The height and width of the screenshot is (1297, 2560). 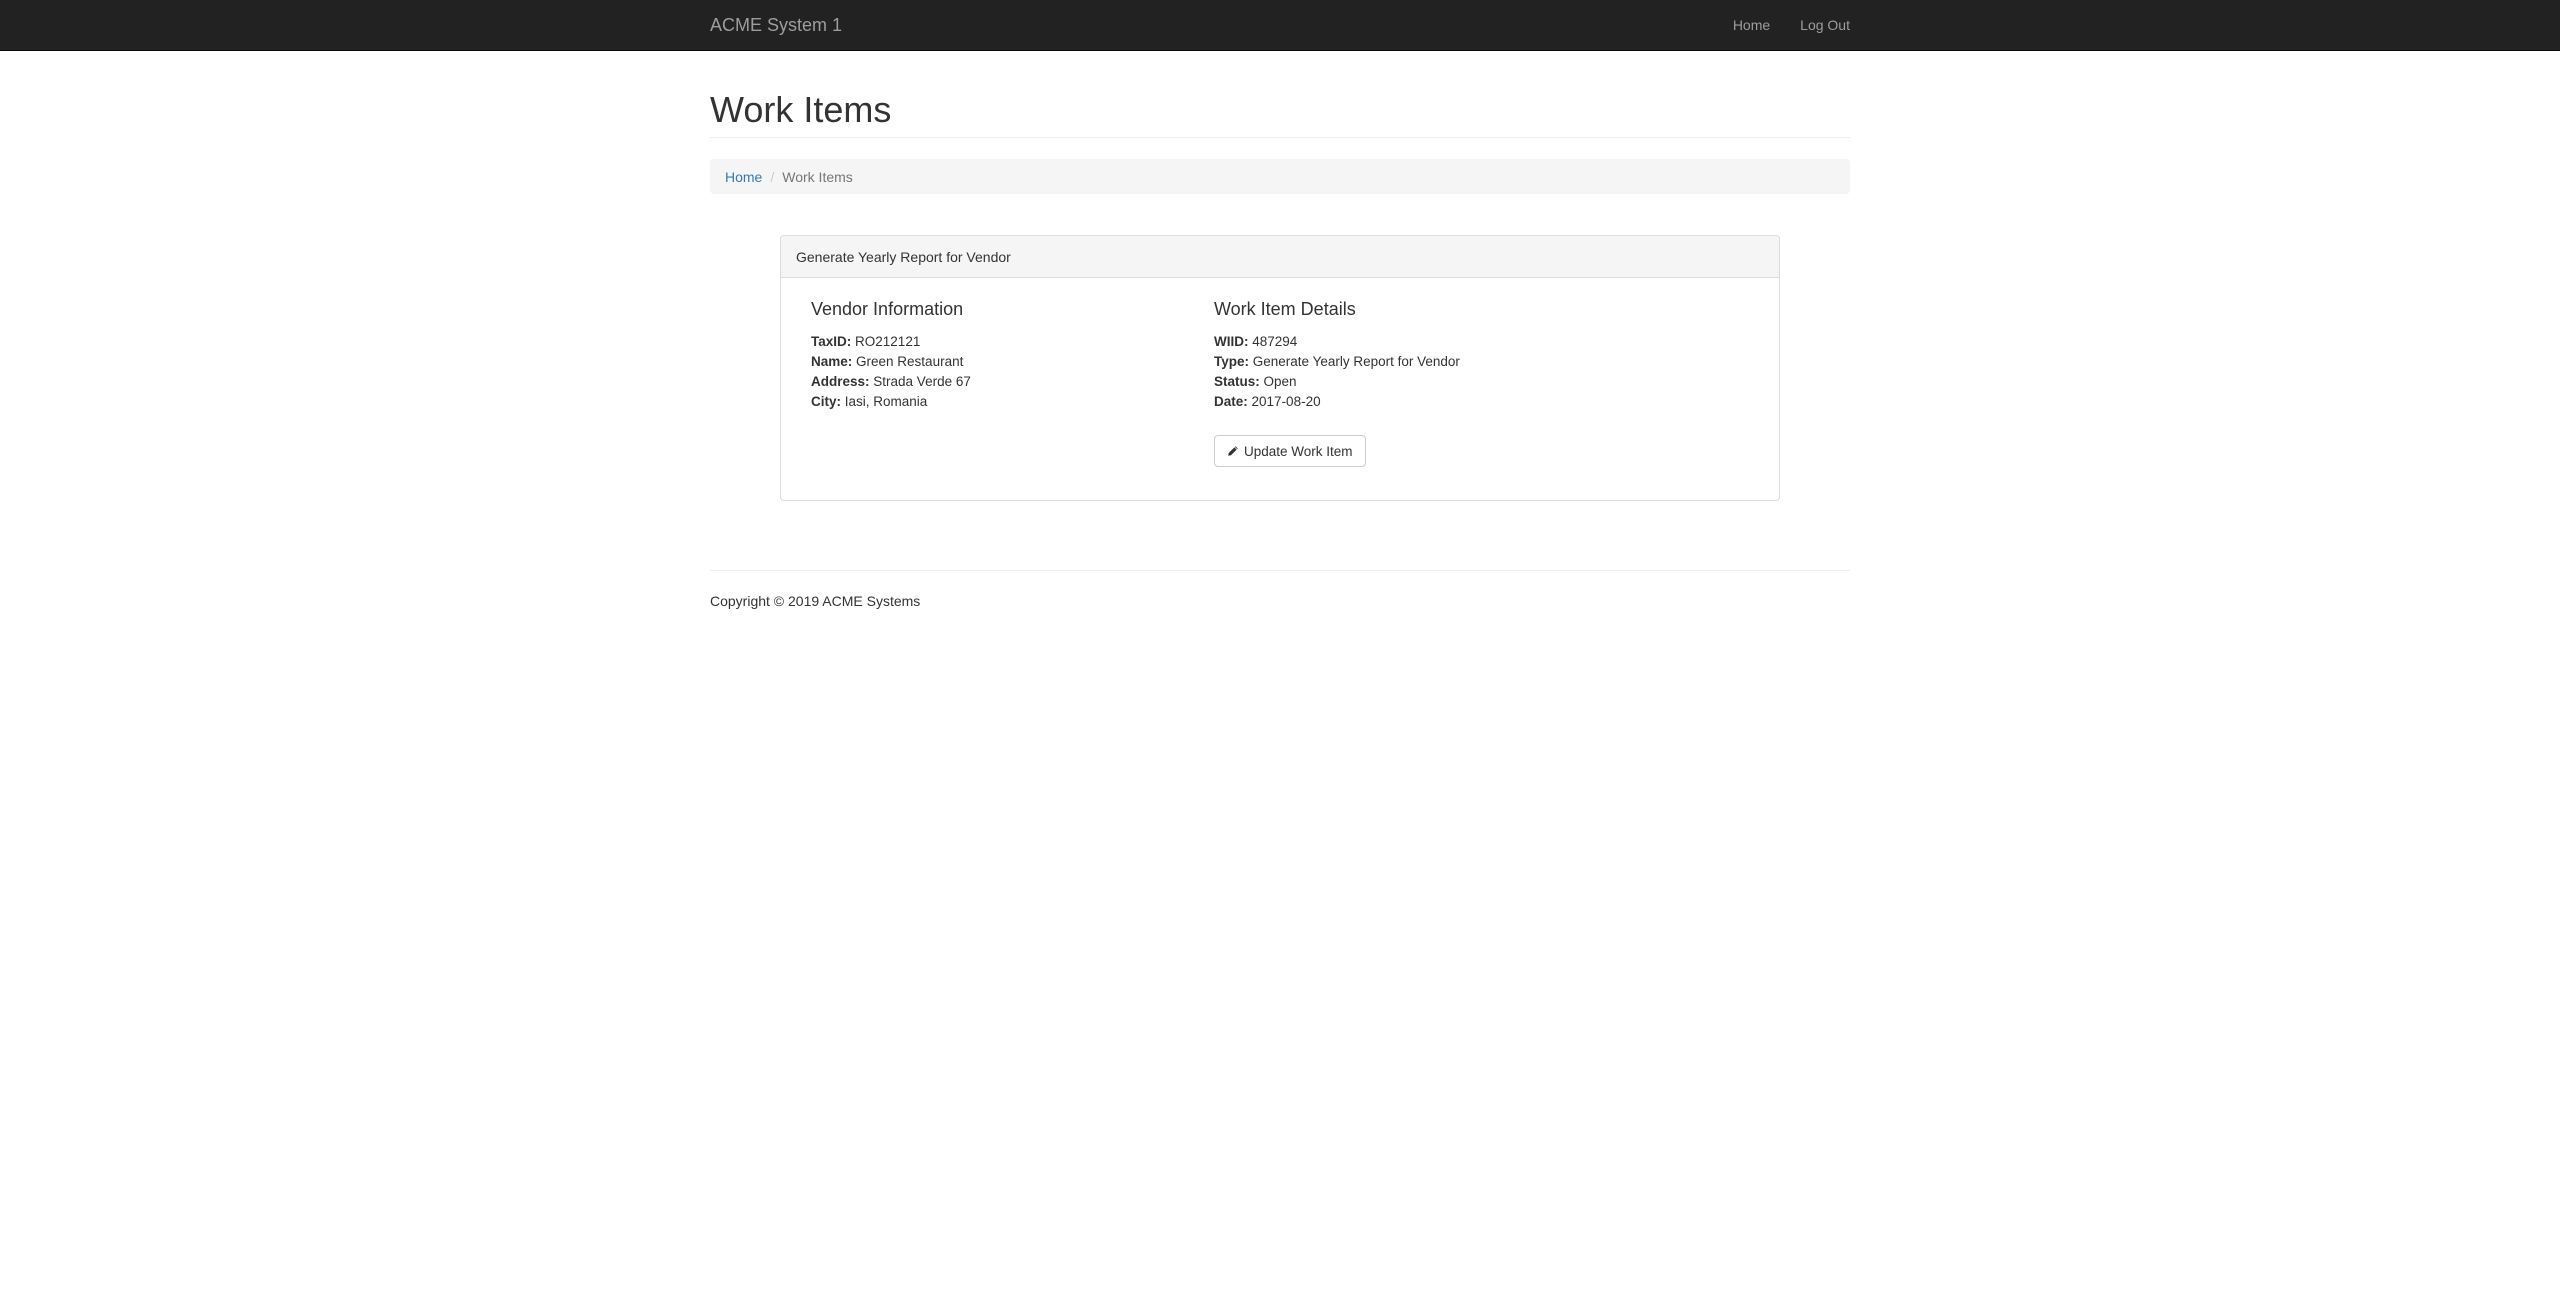 What do you see at coordinates (996, 342) in the screenshot?
I see `vendor-taxid-field: TaxID: RO212121` at bounding box center [996, 342].